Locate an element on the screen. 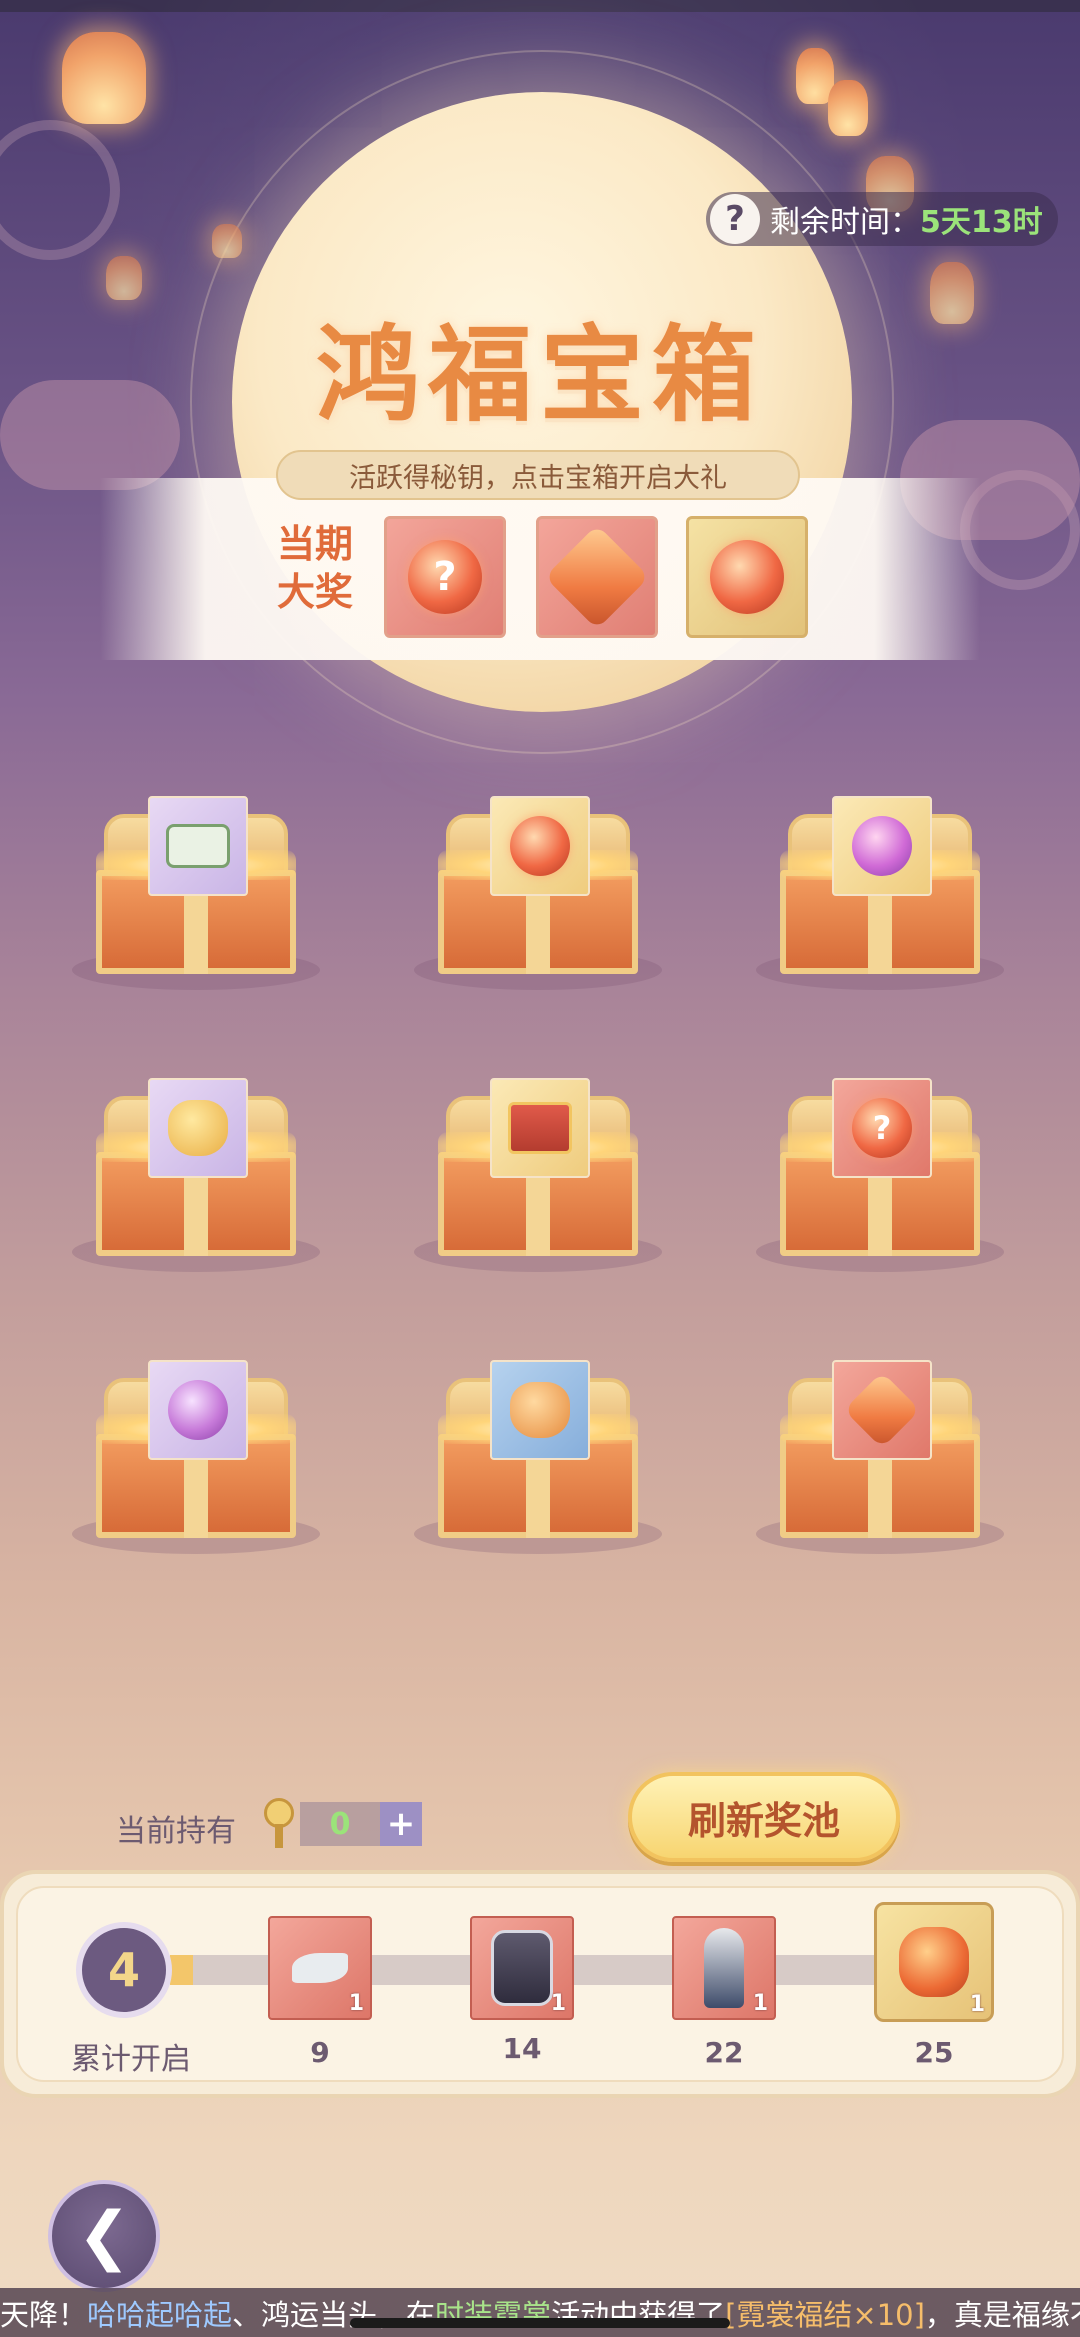 The image size is (1080, 2337). purple-crystal-icon is located at coordinates (198, 1410).